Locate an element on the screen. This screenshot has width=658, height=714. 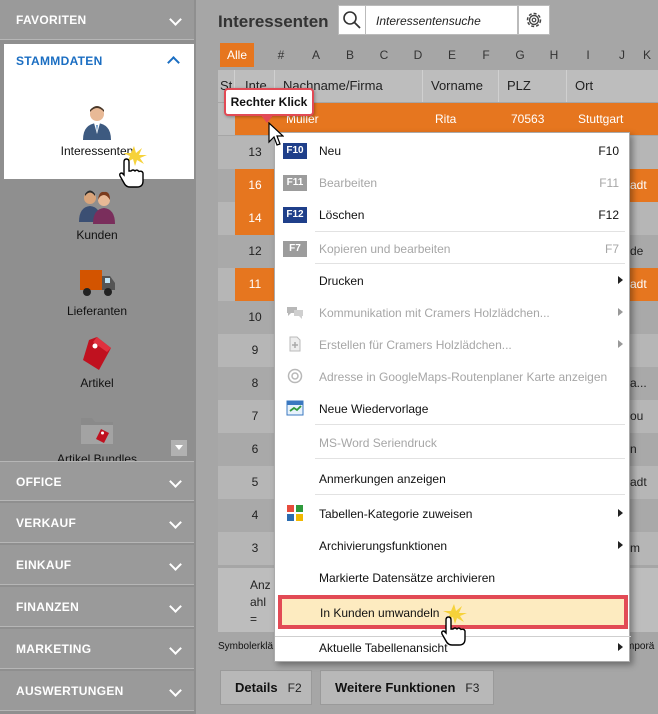
section-stammdaten-label: STAMMDATEN is located at coordinates (59, 61).